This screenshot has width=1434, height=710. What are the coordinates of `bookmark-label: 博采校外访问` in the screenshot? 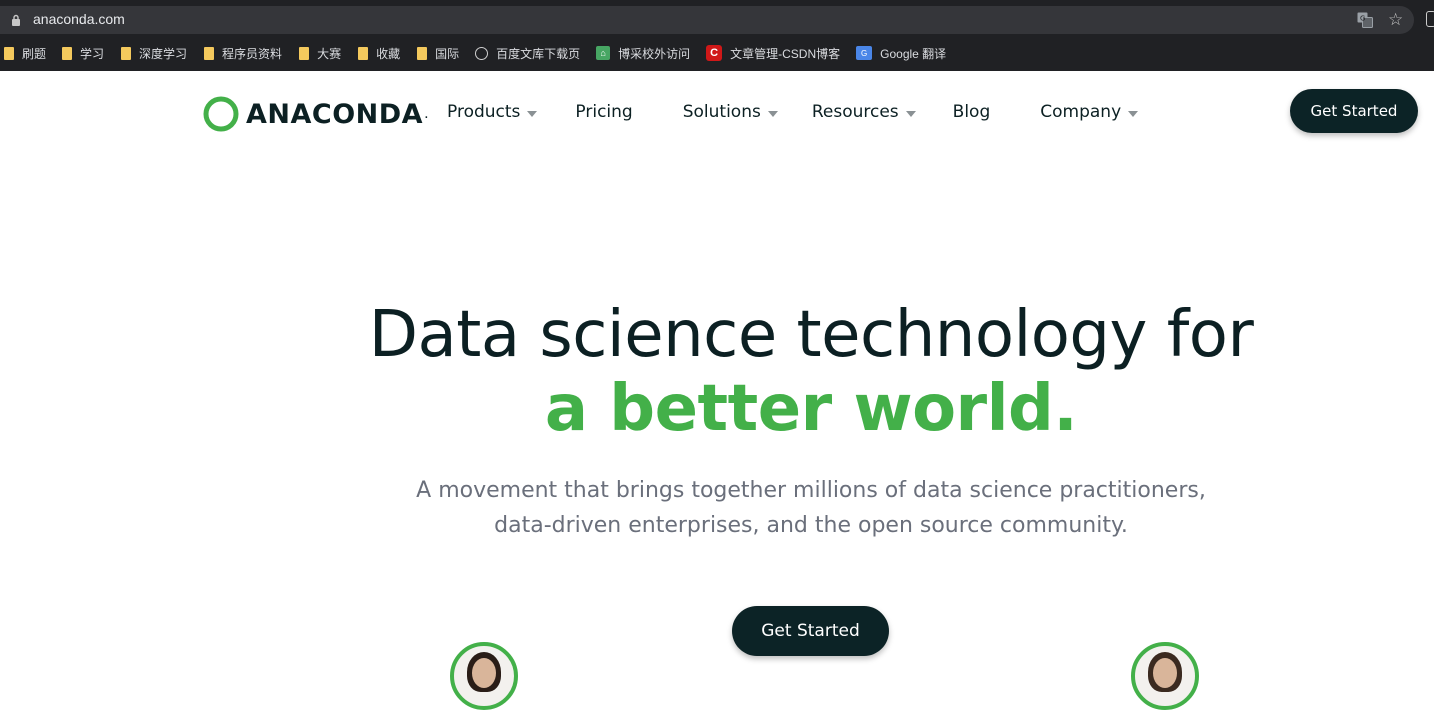 It's located at (654, 53).